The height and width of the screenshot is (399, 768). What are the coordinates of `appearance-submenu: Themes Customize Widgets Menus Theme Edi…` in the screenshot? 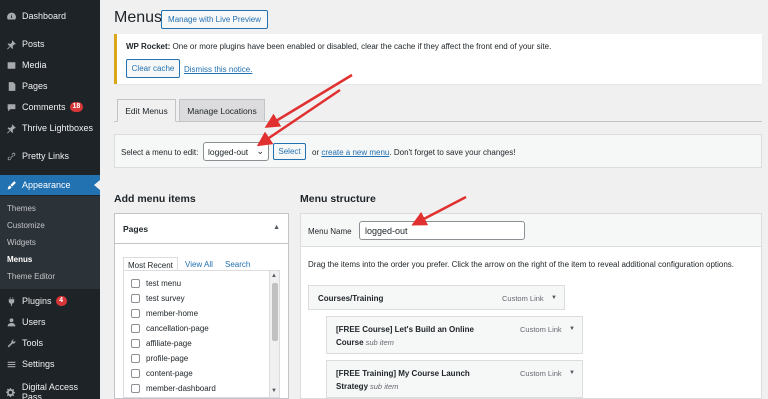 It's located at (50, 242).